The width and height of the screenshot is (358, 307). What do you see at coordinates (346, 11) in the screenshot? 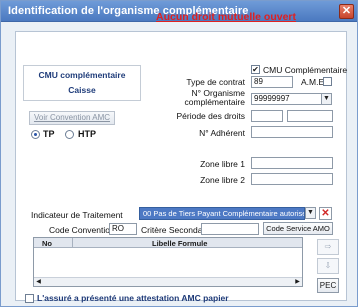
I see `close-button: ✕` at bounding box center [346, 11].